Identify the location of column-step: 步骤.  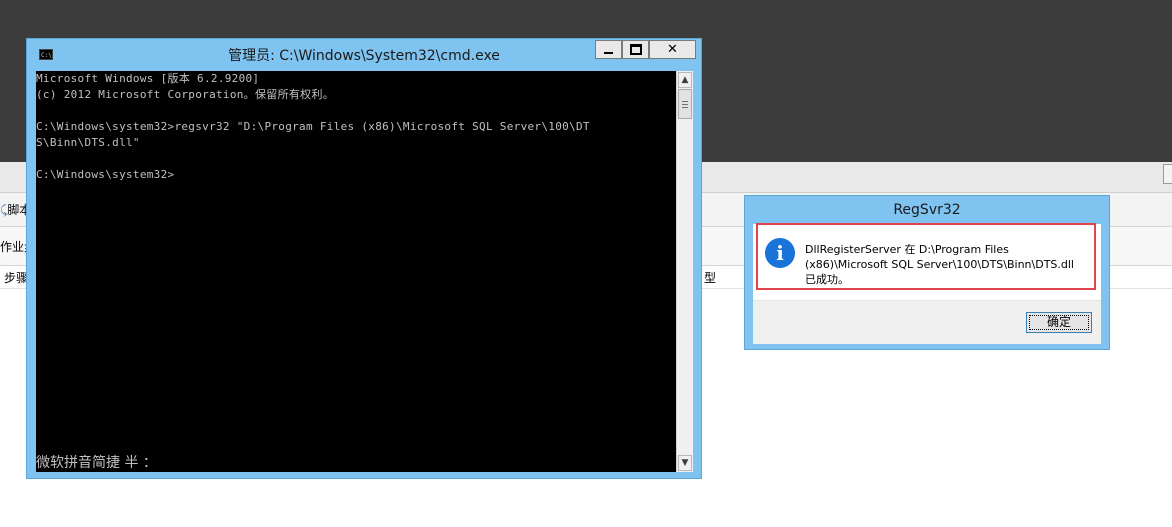
(16, 277).